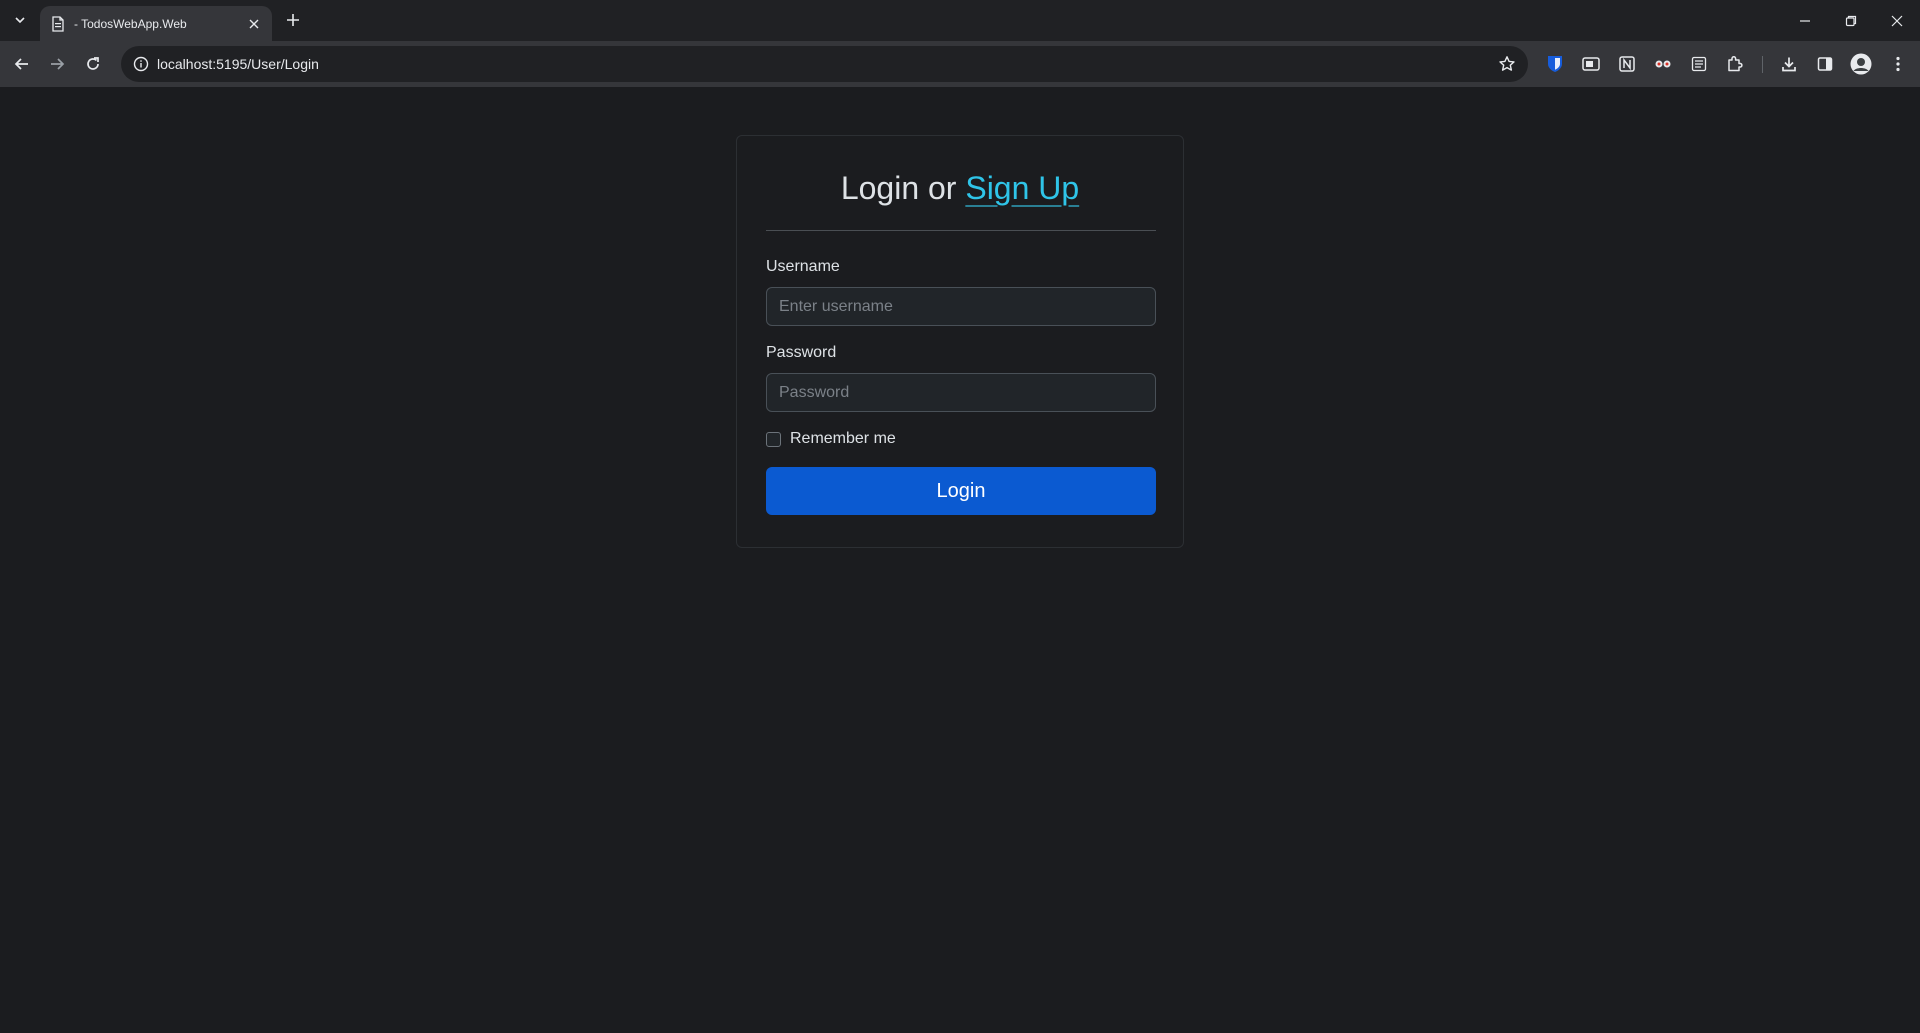 The height and width of the screenshot is (1033, 1920). What do you see at coordinates (1735, 64) in the screenshot?
I see `extensions-puzzle-icon` at bounding box center [1735, 64].